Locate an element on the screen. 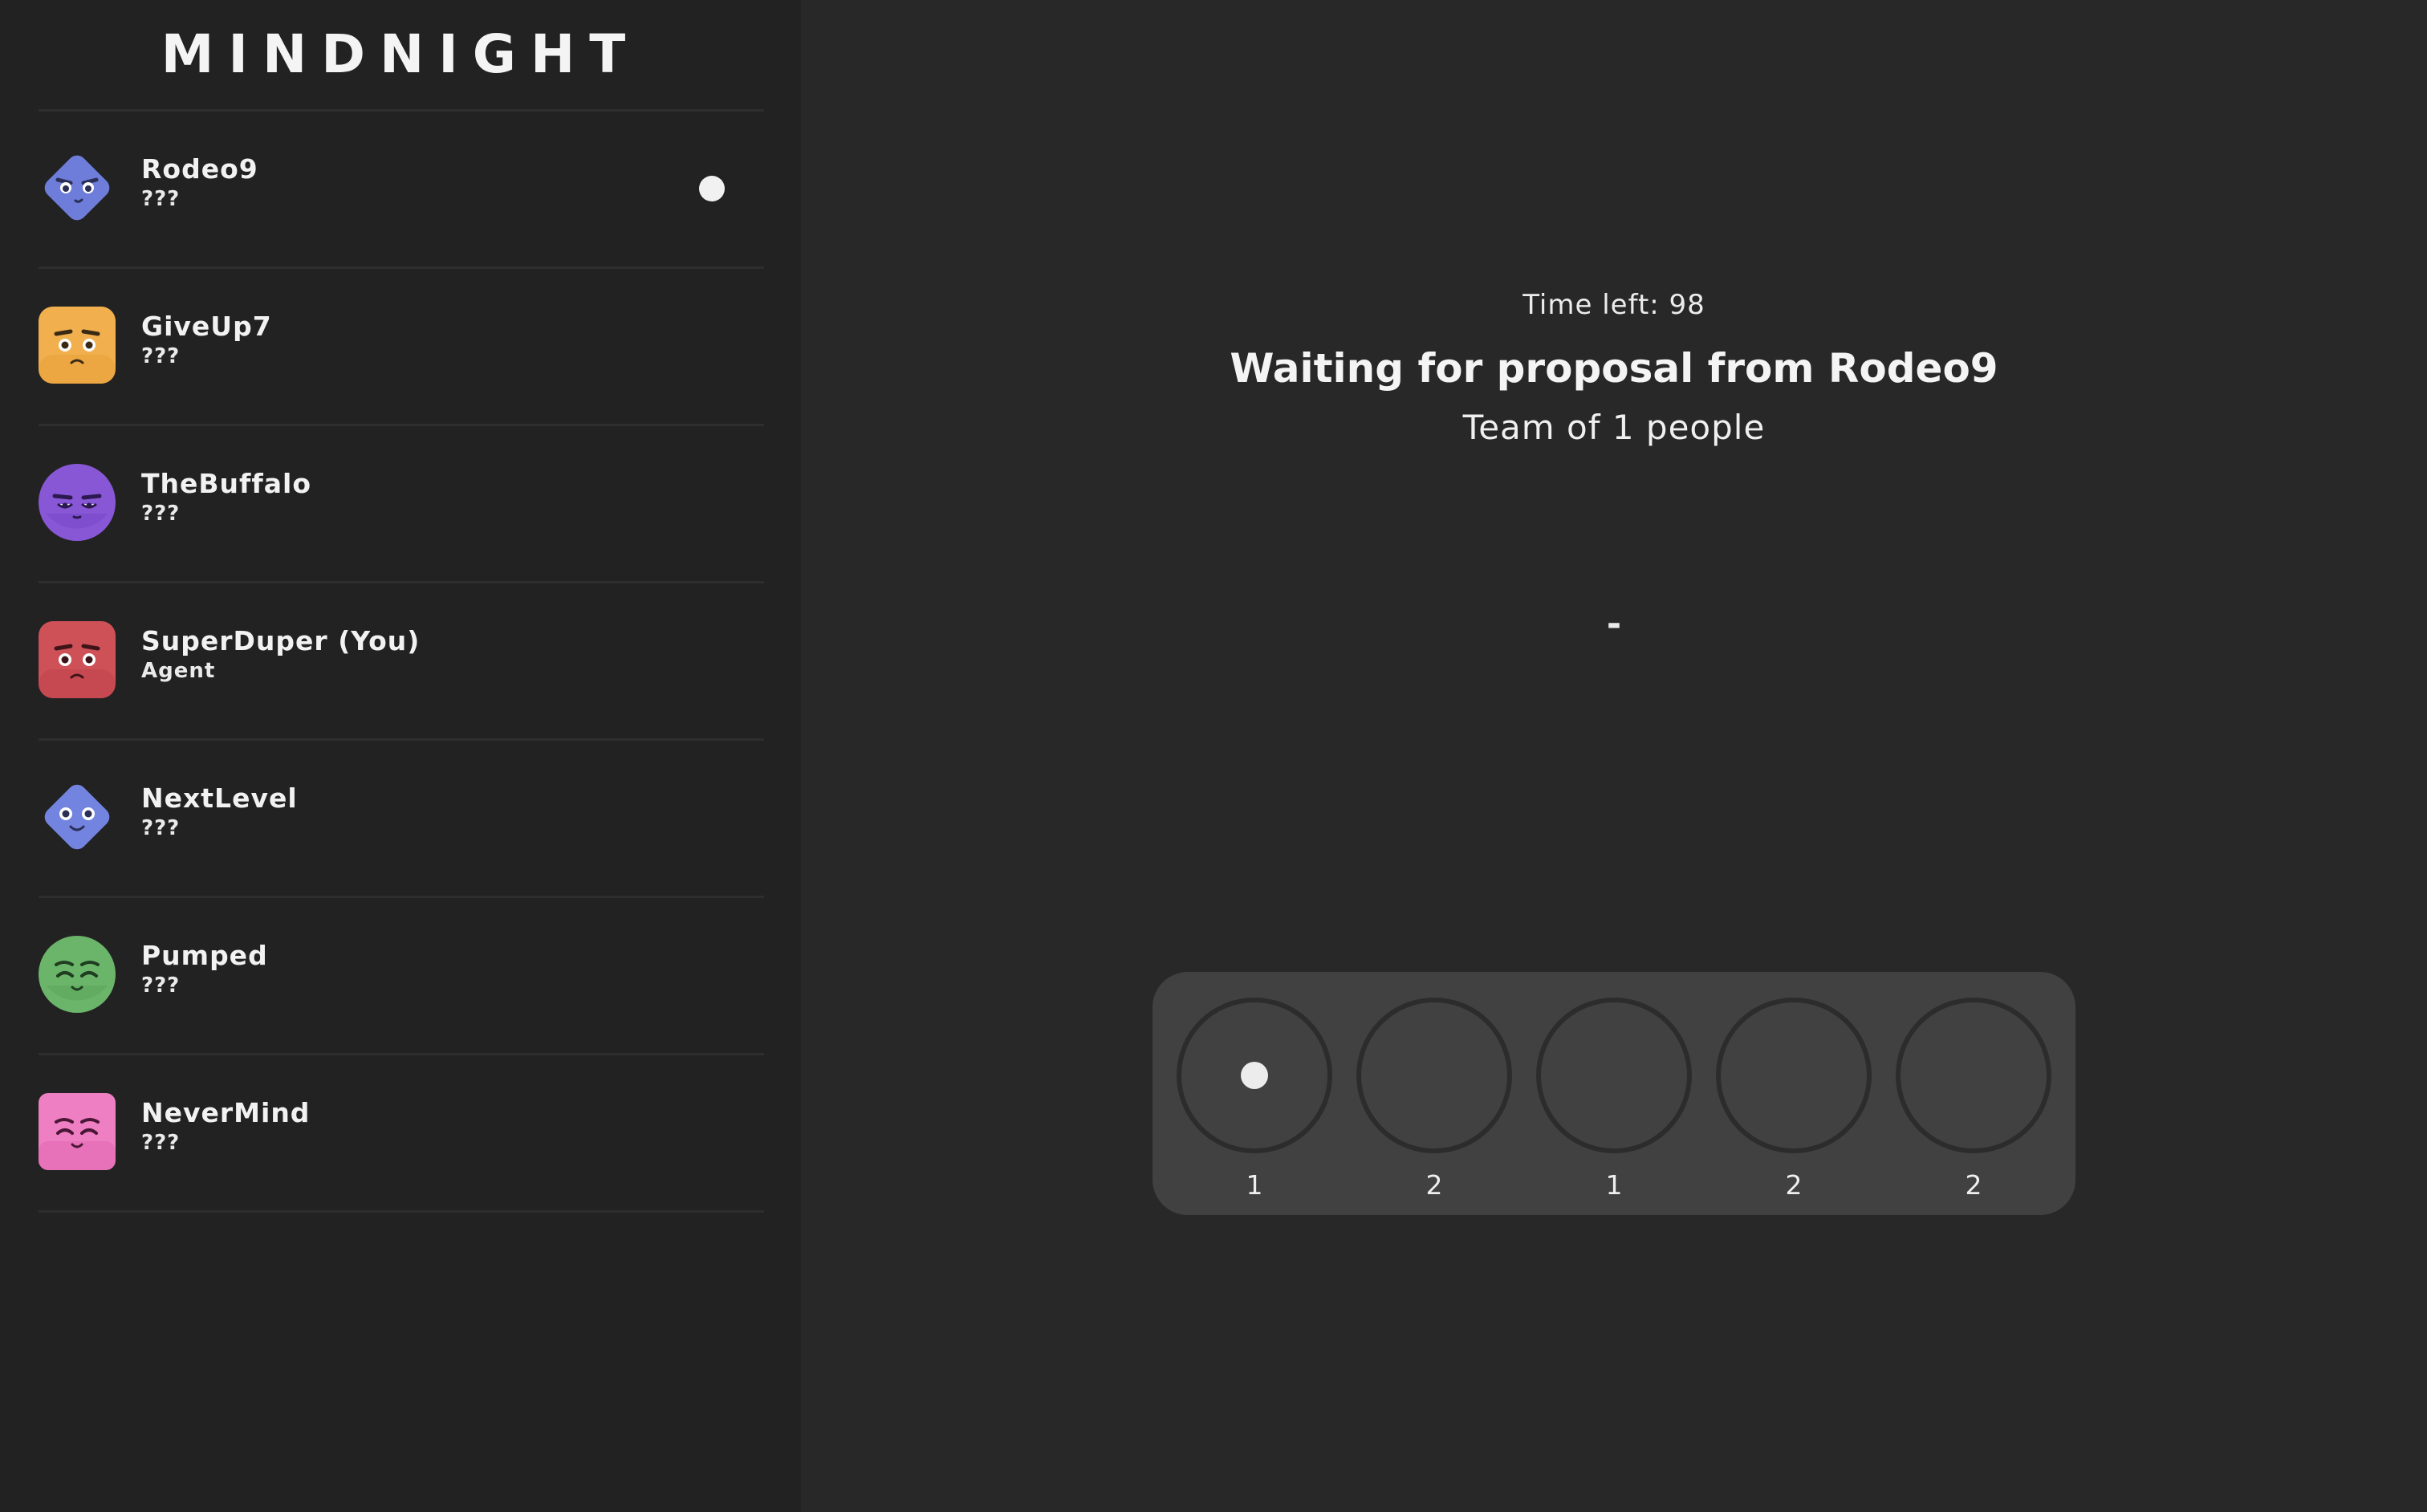  purple-circle-sleepy-face-icon is located at coordinates (77, 503).